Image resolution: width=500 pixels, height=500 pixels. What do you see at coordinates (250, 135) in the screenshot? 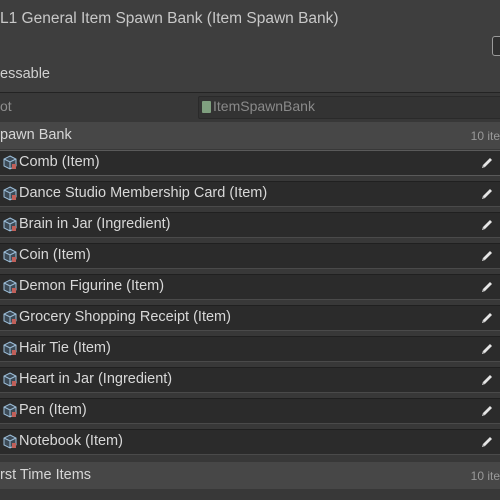
I see `spawn-bank-header: pawn Bank 10 iter` at bounding box center [250, 135].